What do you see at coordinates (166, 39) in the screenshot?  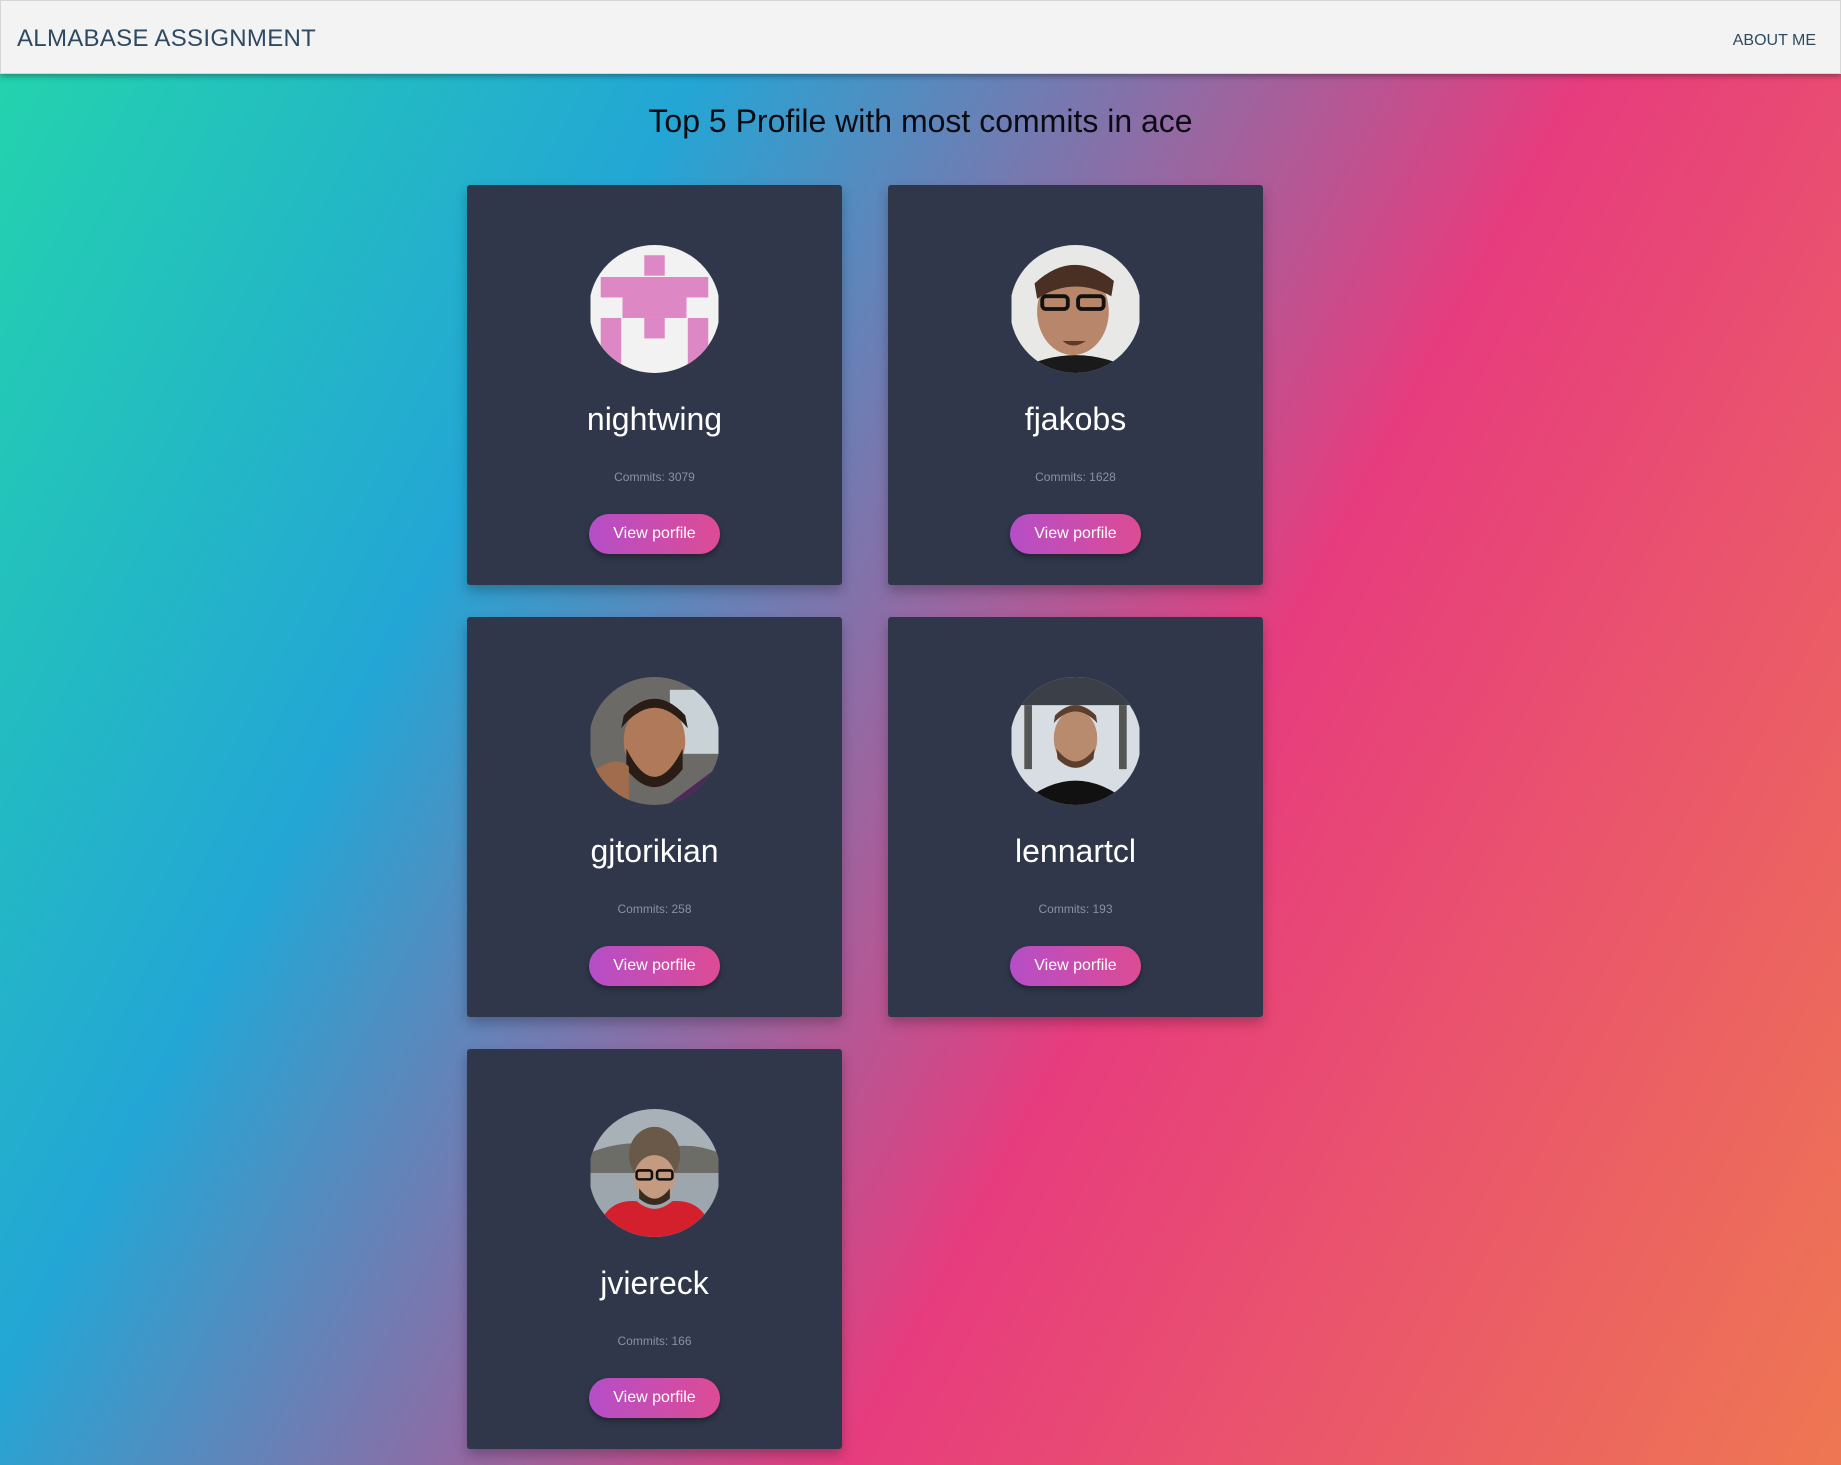 I see `brand-title: ALMABASE ASSIGNMENT` at bounding box center [166, 39].